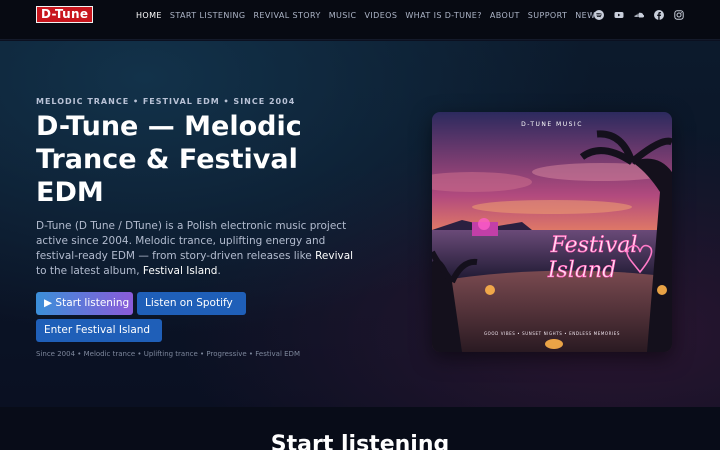  What do you see at coordinates (594, 245) in the screenshot?
I see `neon-sign-festival: Festival` at bounding box center [594, 245].